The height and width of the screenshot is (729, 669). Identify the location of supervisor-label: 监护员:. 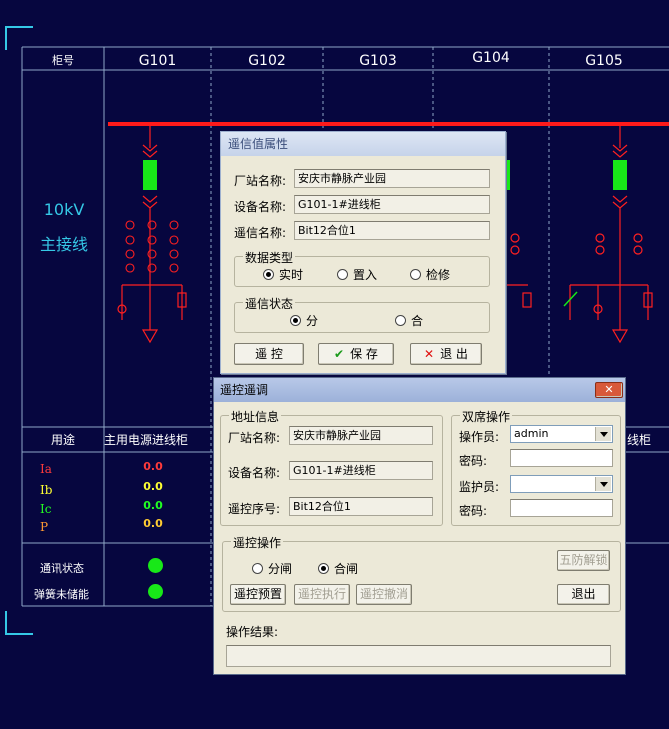
(479, 487).